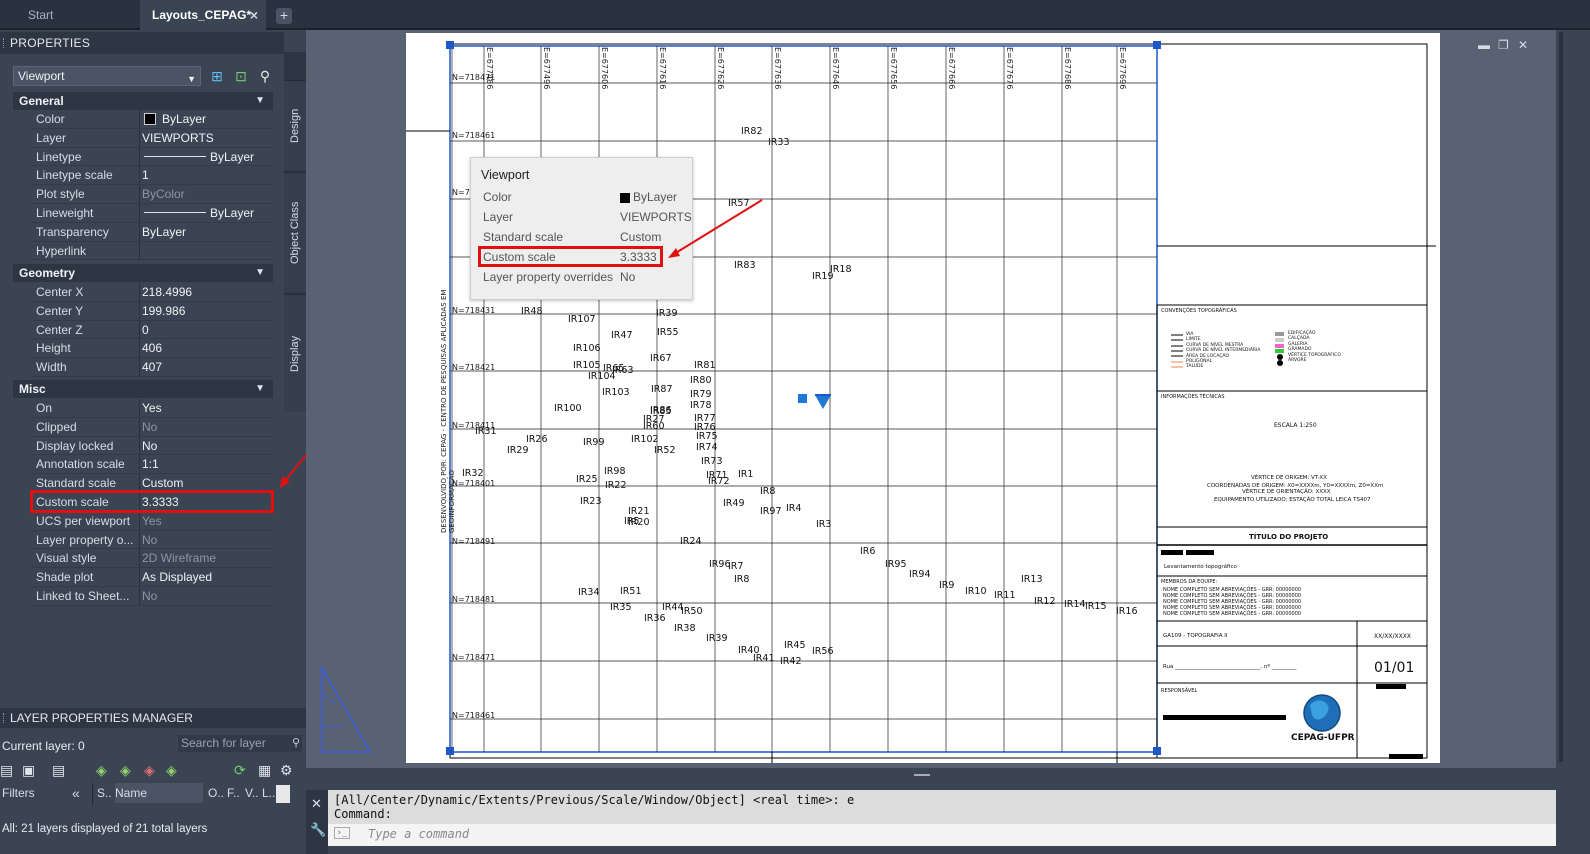 The width and height of the screenshot is (1590, 854). I want to click on property-row-linked-to-sheet: Linked to Sheet... No, so click(151, 596).